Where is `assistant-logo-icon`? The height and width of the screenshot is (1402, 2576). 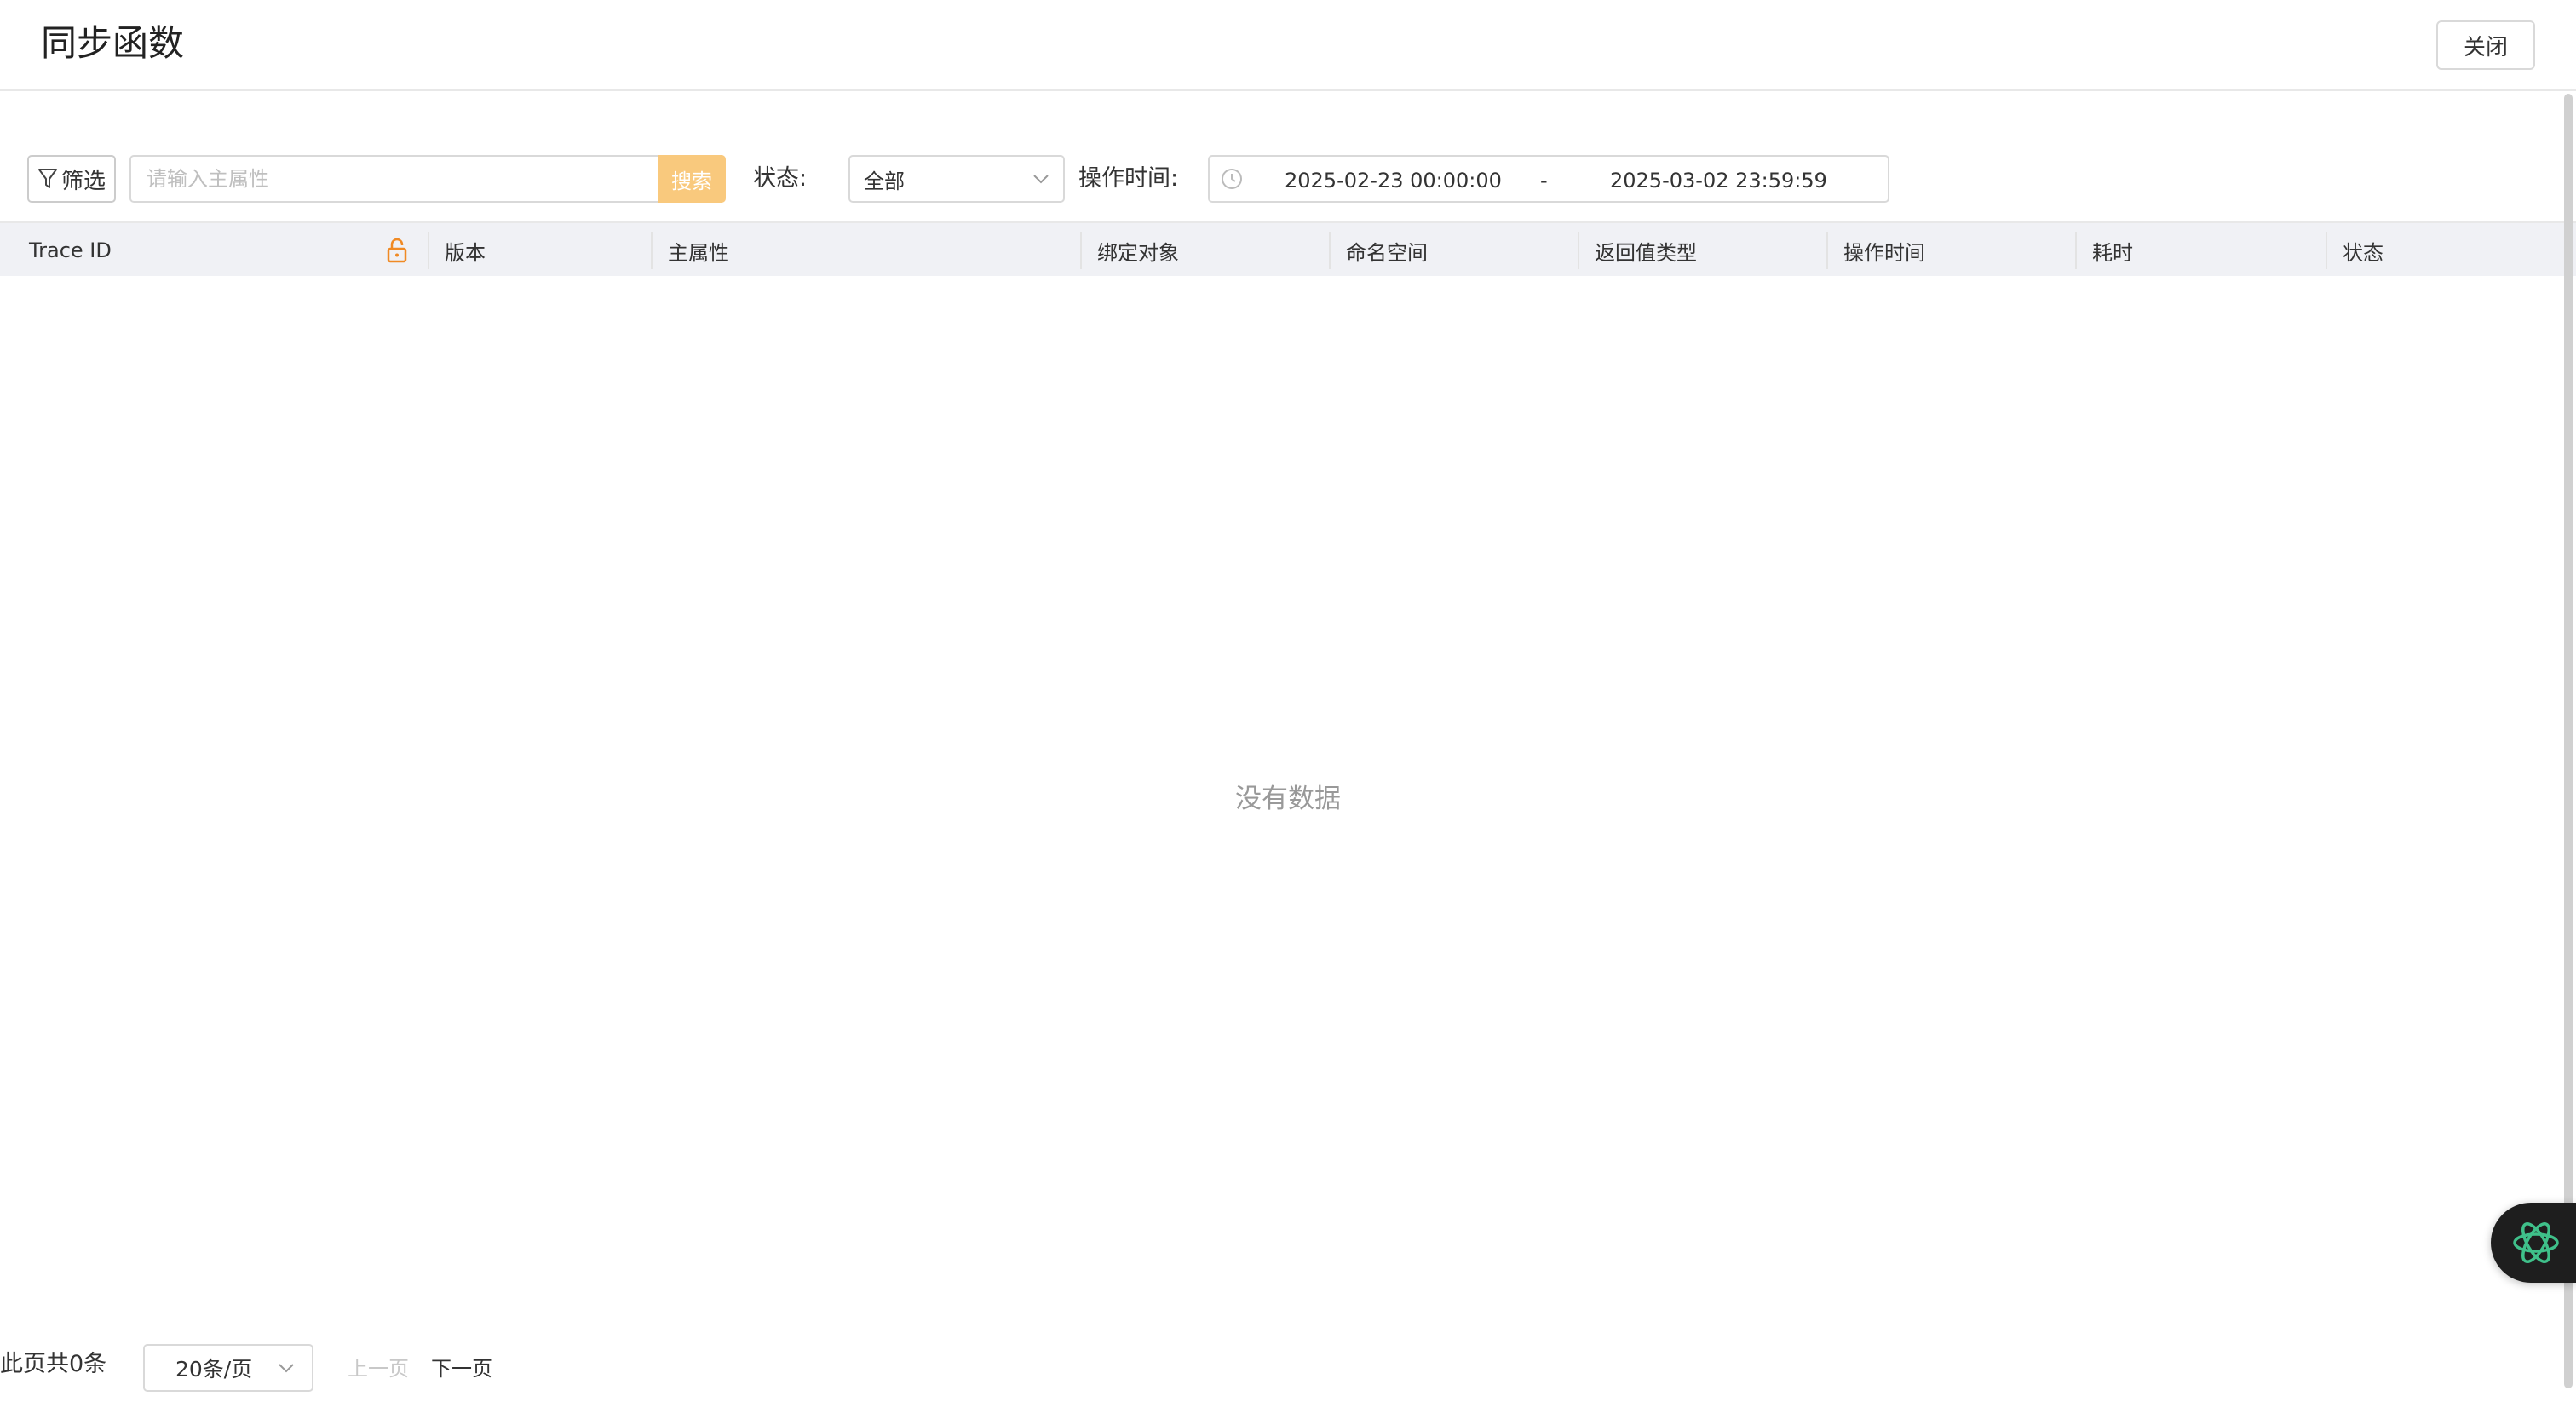 assistant-logo-icon is located at coordinates (2536, 1242).